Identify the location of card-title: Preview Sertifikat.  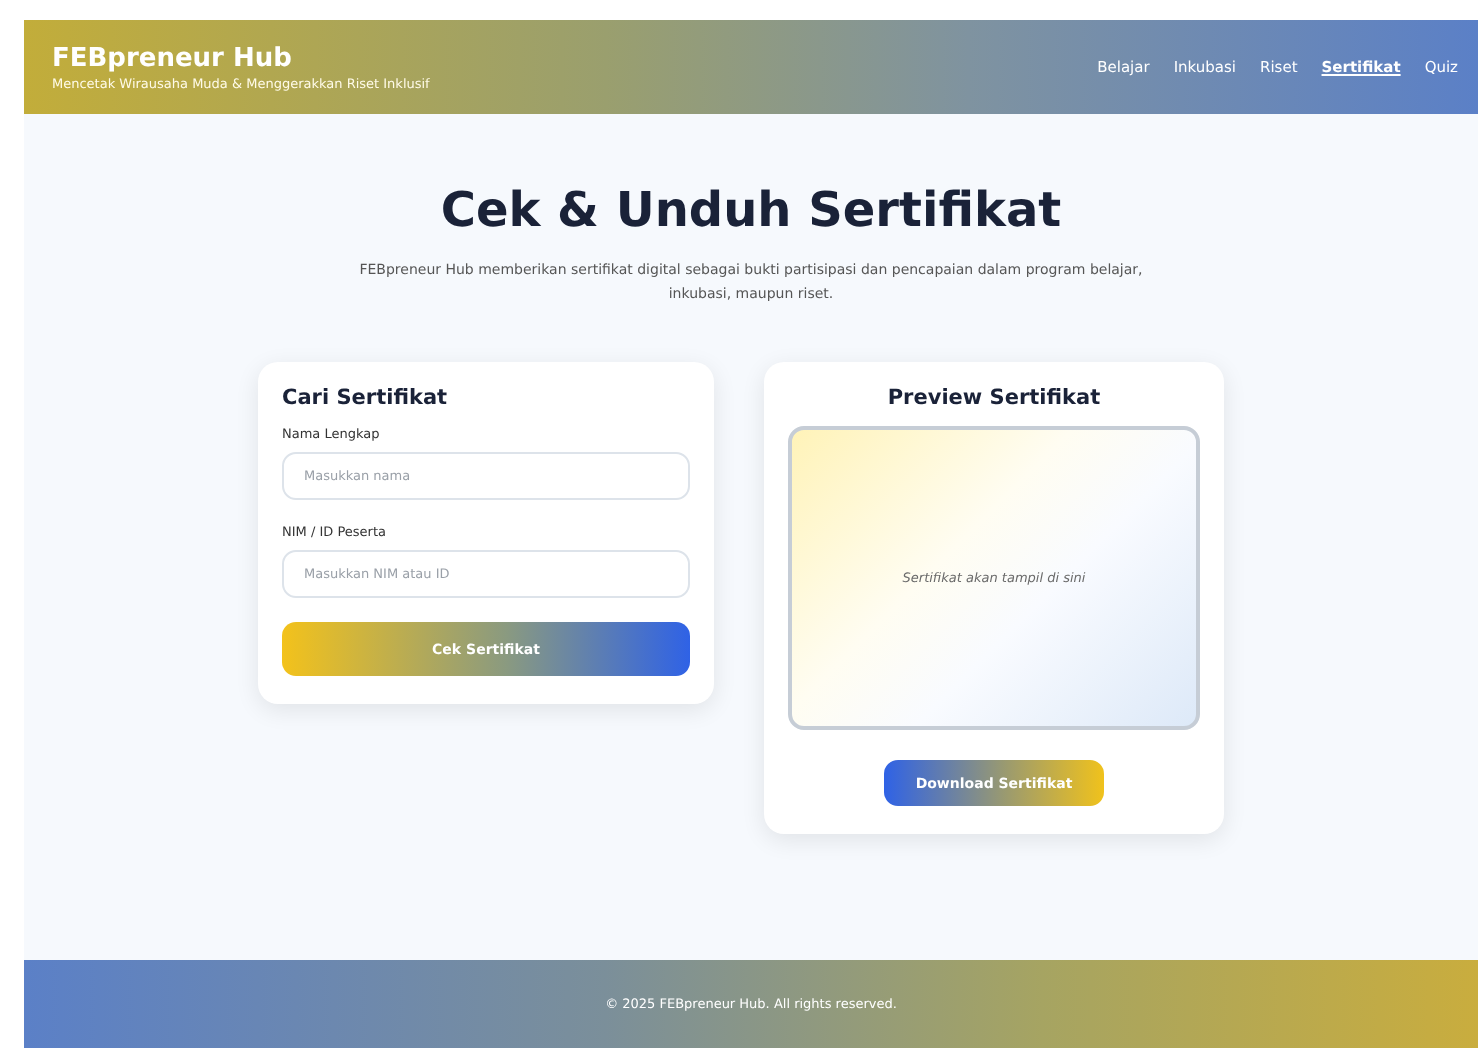
(994, 398).